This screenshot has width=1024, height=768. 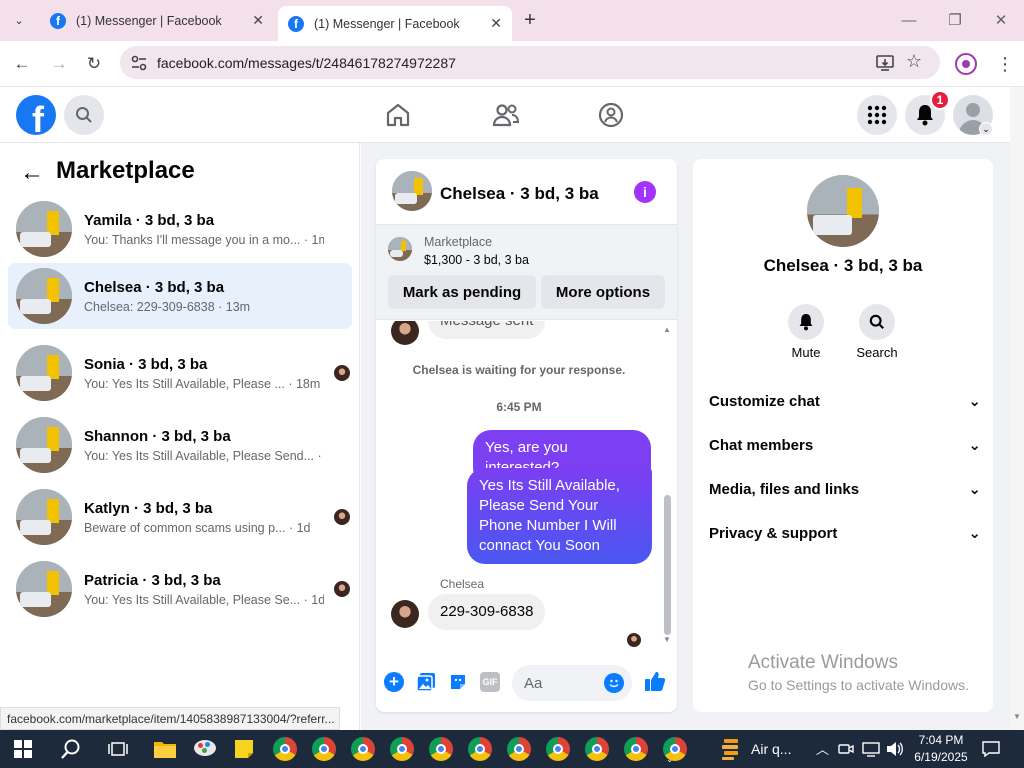 I want to click on thumbs-up-icon, so click(x=655, y=681).